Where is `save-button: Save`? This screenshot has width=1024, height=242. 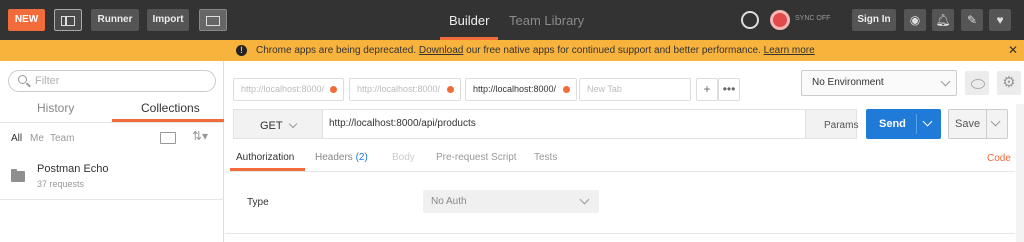
save-button: Save is located at coordinates (978, 124).